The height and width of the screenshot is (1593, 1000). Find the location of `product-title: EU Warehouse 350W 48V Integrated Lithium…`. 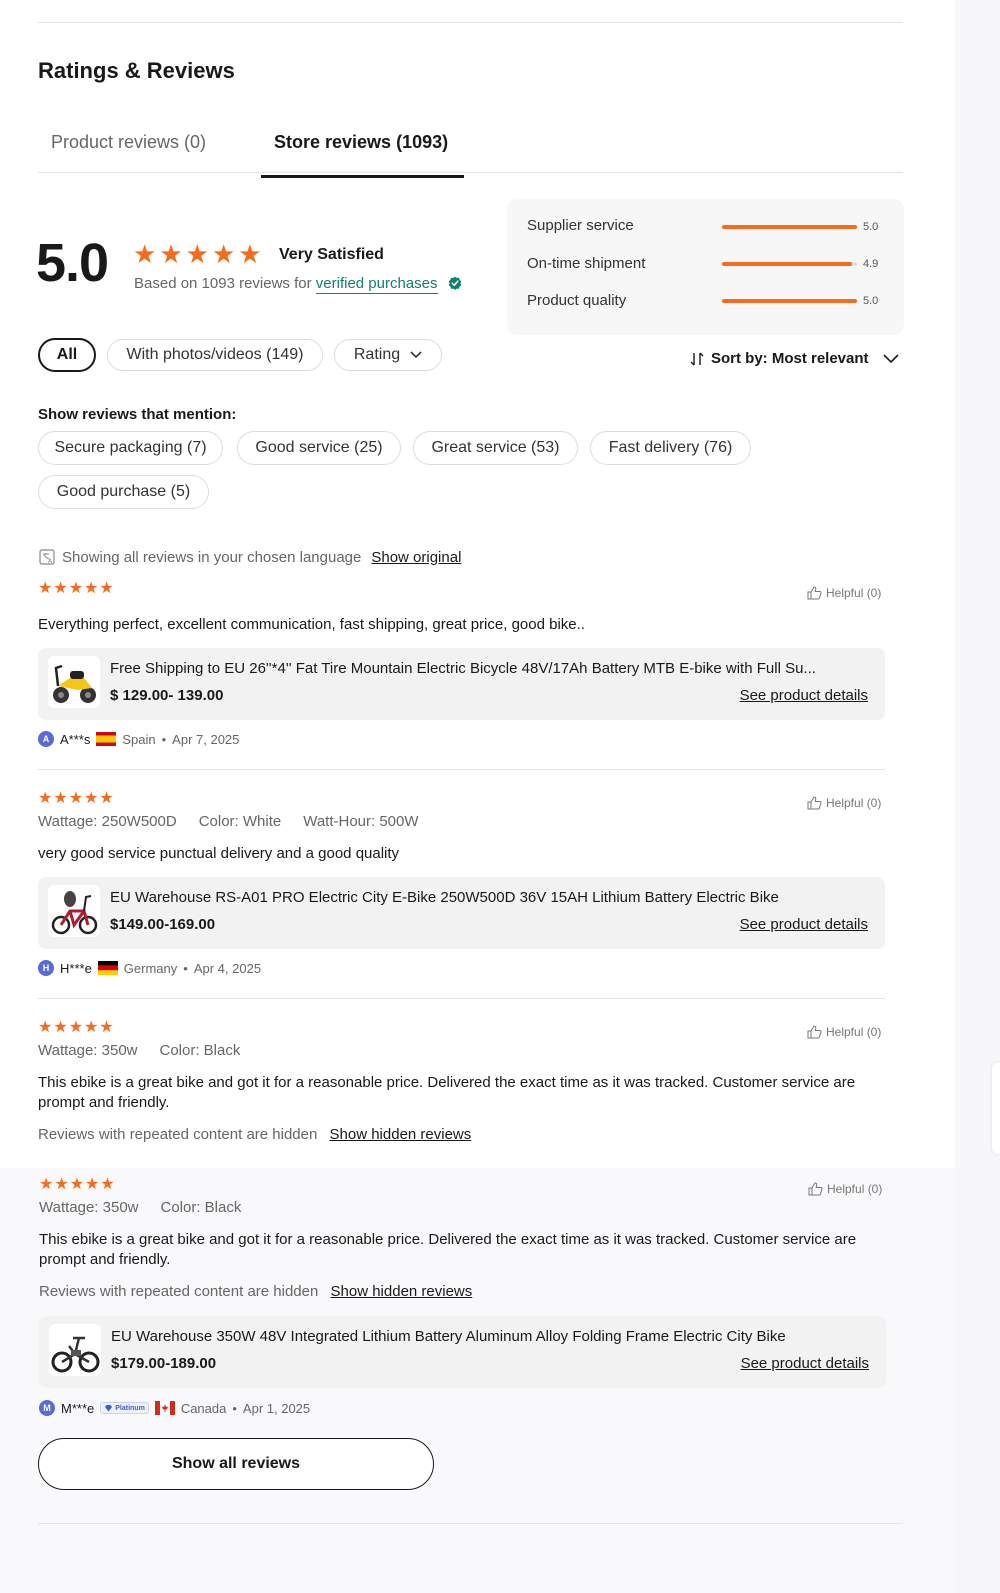

product-title: EU Warehouse 350W 48V Integrated Lithium… is located at coordinates (448, 1336).